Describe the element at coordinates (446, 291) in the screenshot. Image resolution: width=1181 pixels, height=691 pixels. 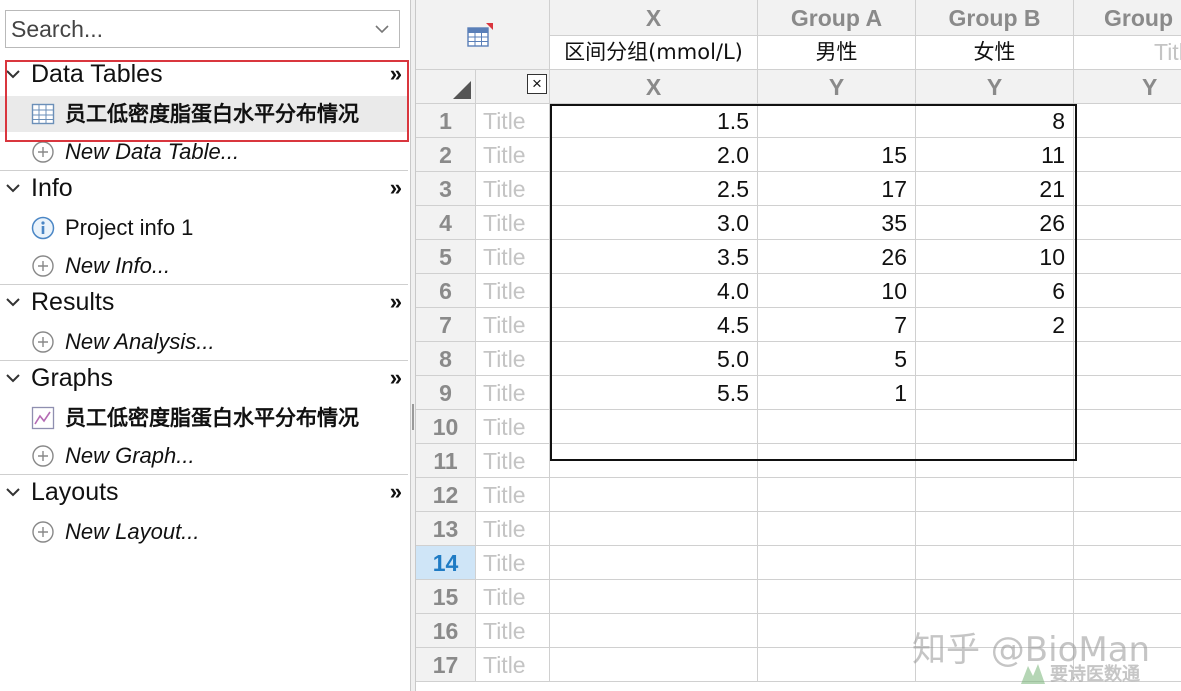
I see `row-number: 6` at that location.